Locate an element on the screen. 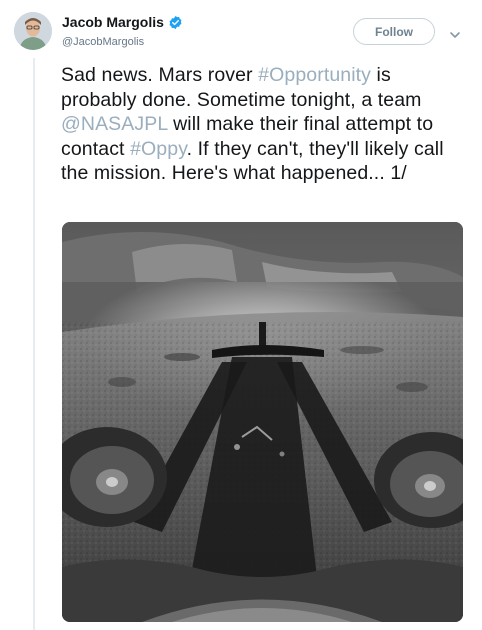  follow-button: Follow is located at coordinates (394, 31).